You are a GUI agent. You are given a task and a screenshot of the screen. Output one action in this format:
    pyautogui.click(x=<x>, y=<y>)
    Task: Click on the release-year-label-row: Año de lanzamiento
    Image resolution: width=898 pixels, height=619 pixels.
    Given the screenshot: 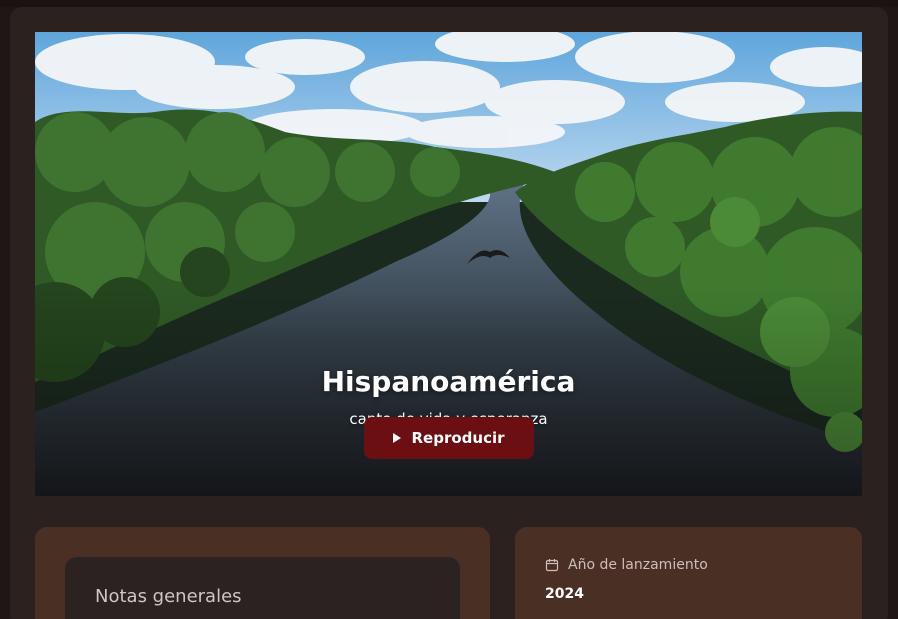 What is the action you would take?
    pyautogui.click(x=626, y=565)
    